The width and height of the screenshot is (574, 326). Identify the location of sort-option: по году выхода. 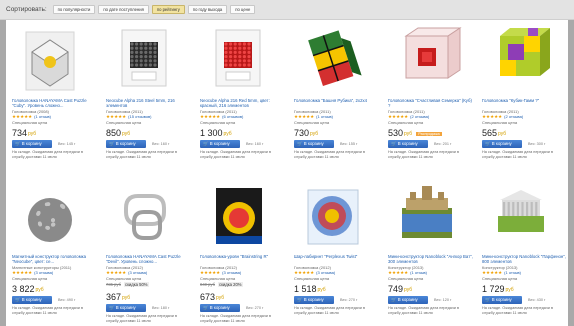
(207, 9).